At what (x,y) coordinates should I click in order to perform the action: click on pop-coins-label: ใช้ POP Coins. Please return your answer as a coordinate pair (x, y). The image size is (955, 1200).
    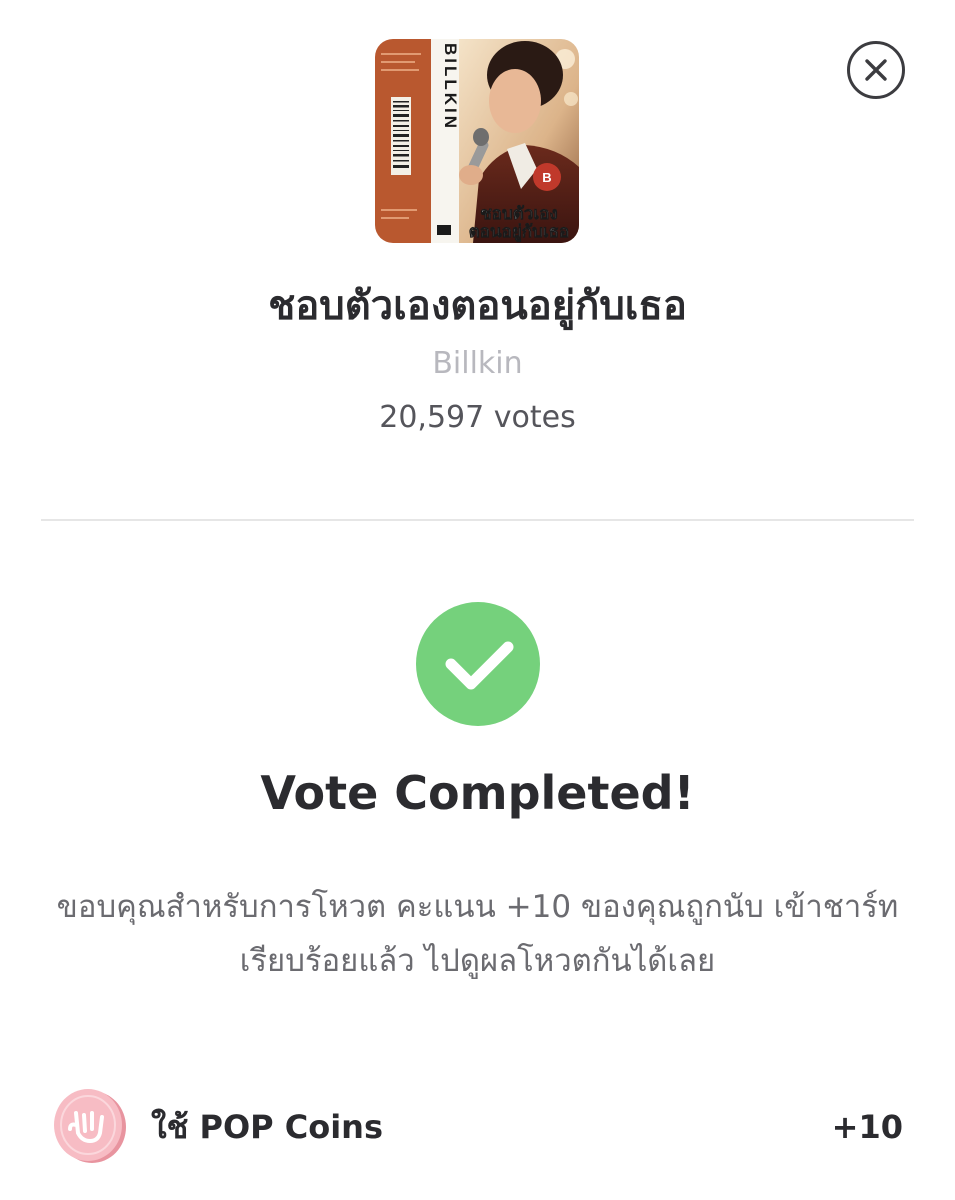
    Looking at the image, I should click on (267, 1127).